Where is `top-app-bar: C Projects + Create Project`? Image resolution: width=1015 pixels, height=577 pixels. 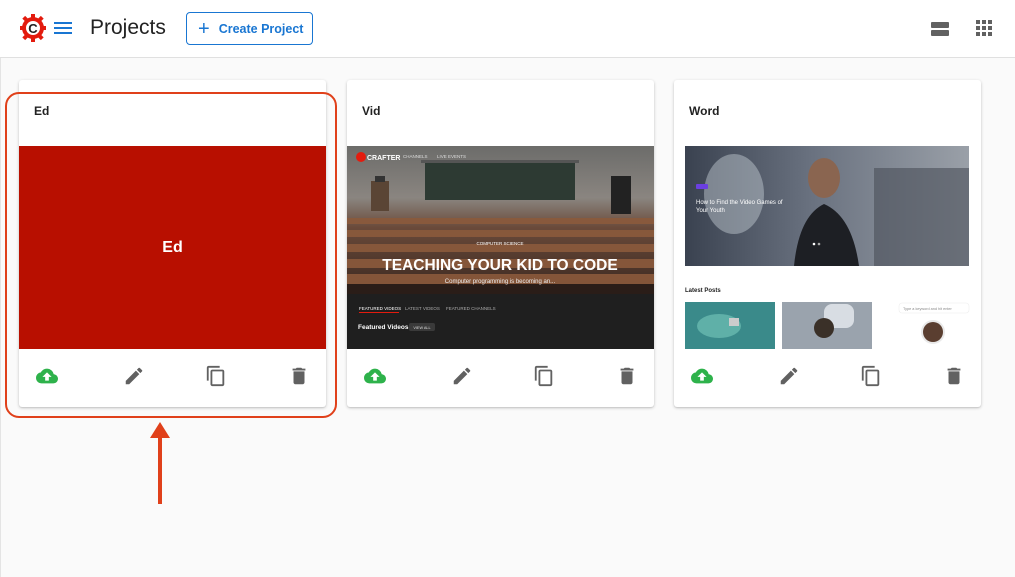 top-app-bar: C Projects + Create Project is located at coordinates (507, 29).